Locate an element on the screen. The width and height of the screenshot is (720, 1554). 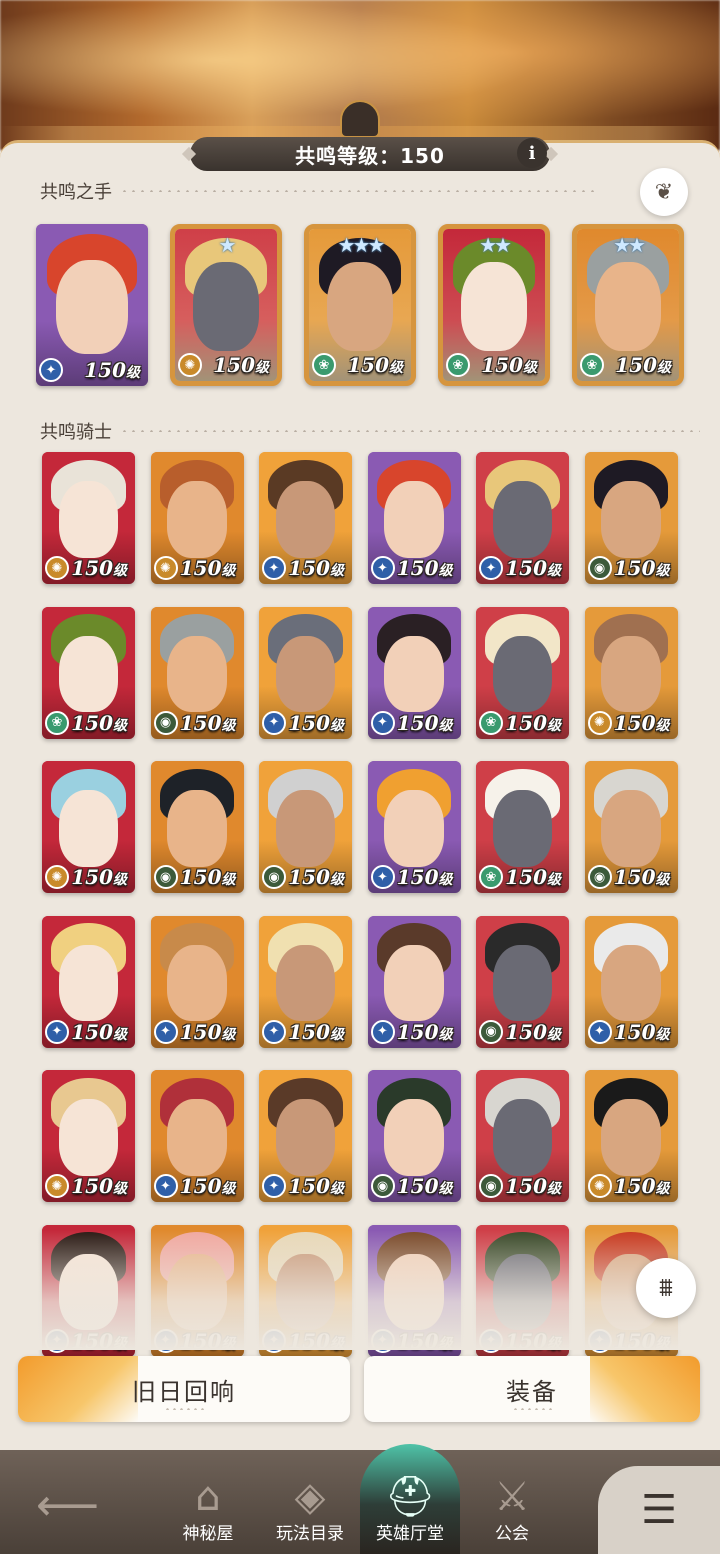
filter-icon: ⩩ is located at coordinates (666, 1288).